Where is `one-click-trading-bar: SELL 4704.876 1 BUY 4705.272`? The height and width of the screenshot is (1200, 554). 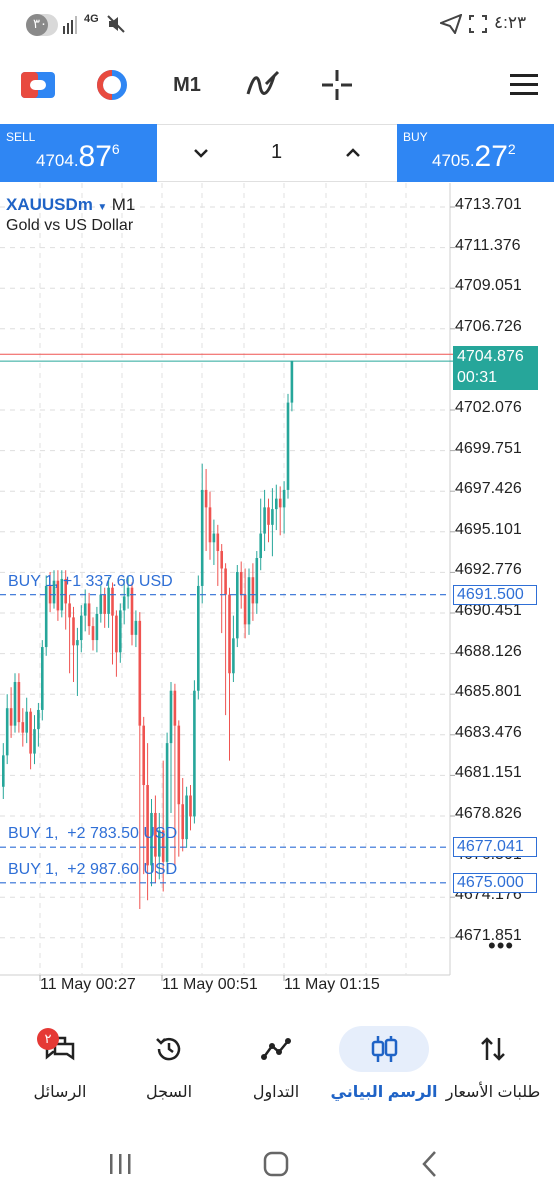 one-click-trading-bar: SELL 4704.876 1 BUY 4705.272 is located at coordinates (277, 153).